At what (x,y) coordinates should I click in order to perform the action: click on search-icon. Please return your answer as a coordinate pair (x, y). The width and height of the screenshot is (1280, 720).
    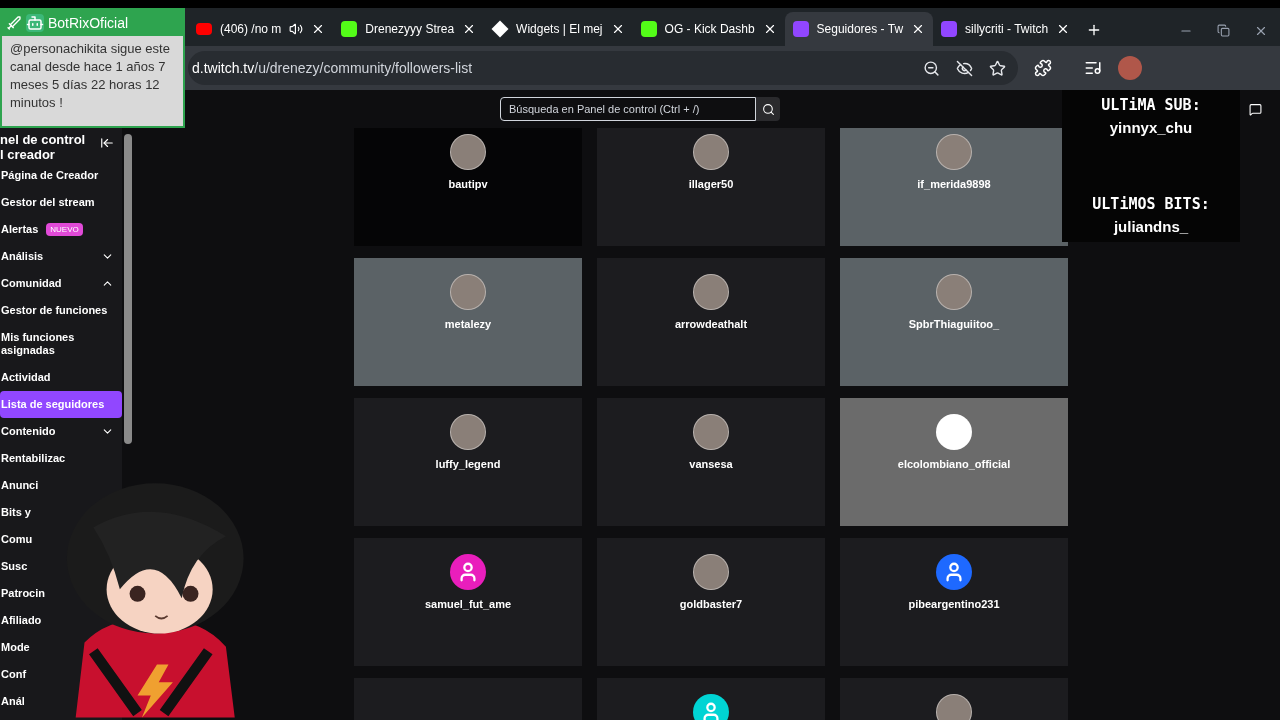
    Looking at the image, I should click on (768, 109).